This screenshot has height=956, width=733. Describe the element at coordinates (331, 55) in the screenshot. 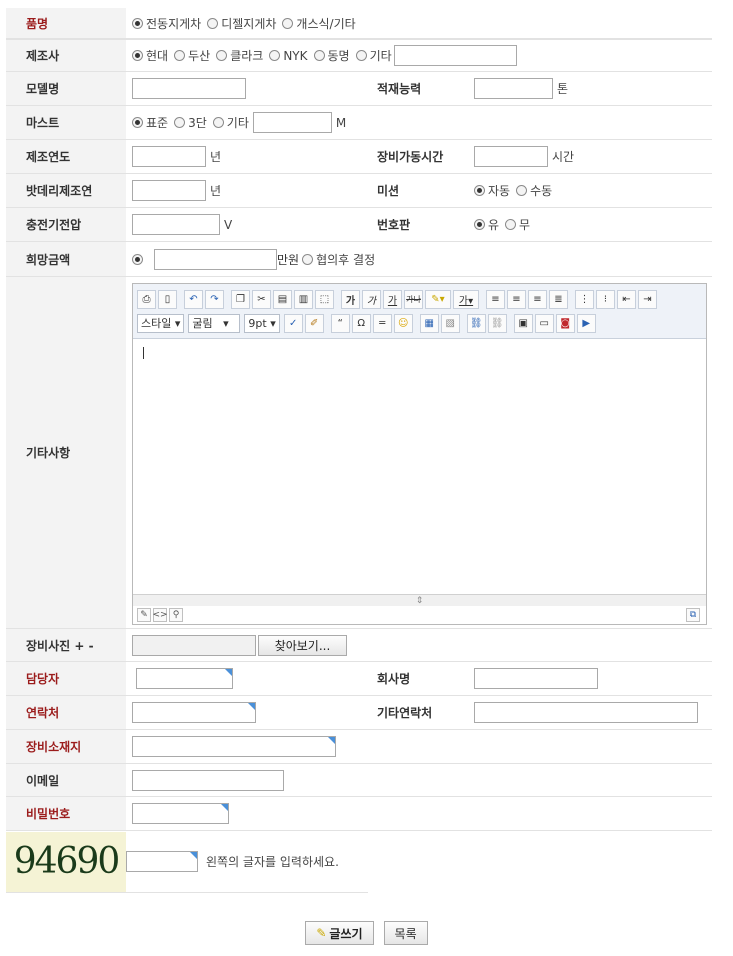

I see `radio-maker-dongmyung: 동명` at that location.